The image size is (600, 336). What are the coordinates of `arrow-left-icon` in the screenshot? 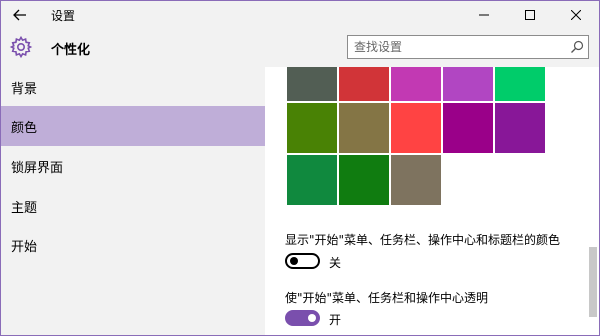 It's located at (19, 15).